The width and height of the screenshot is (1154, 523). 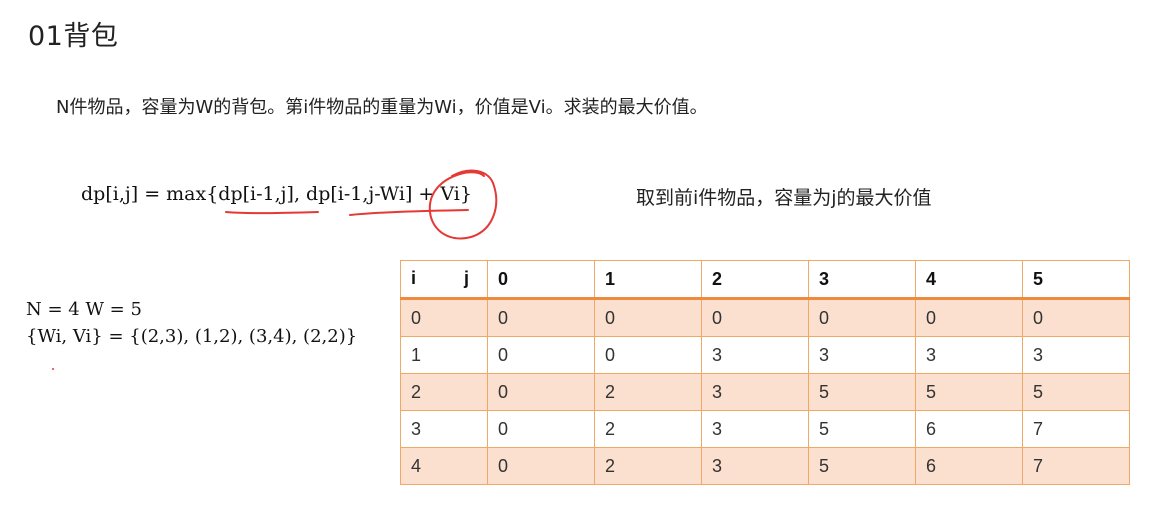 I want to click on column-header: 1, so click(x=648, y=280).